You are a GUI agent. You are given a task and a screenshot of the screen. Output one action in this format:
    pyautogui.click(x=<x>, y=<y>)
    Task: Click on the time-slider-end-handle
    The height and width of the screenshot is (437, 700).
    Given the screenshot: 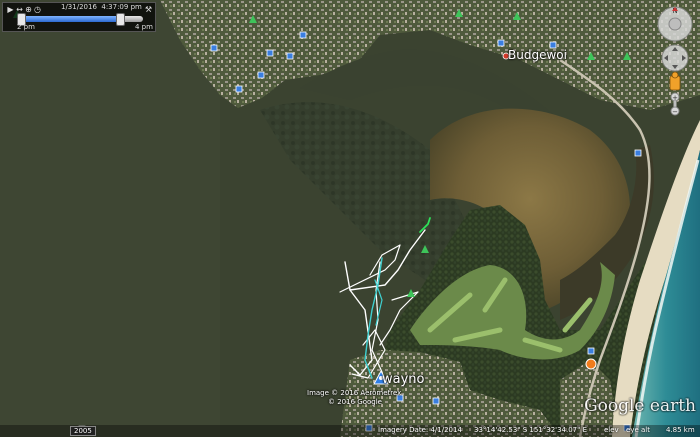 What is the action you would take?
    pyautogui.click(x=121, y=19)
    